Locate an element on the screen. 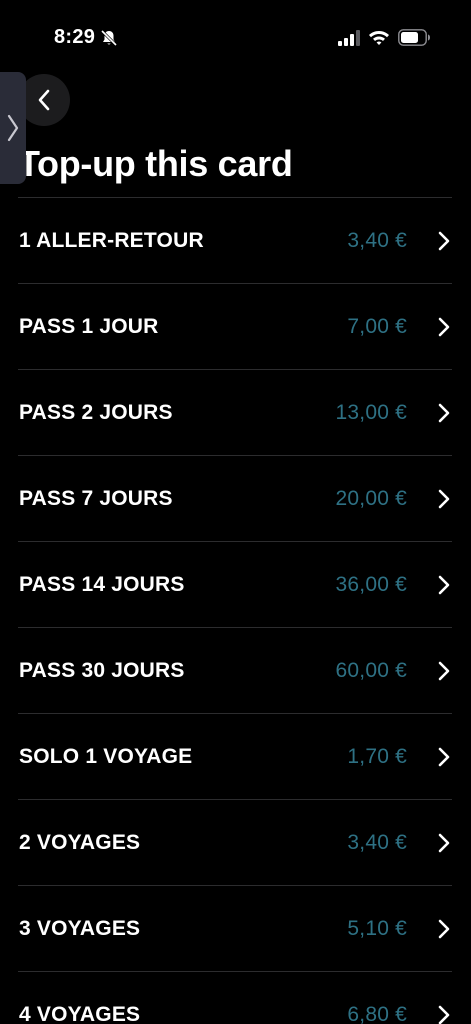 The height and width of the screenshot is (1024, 471). list-item: PASS 2 JOURS 13,00 € is located at coordinates (235, 412).